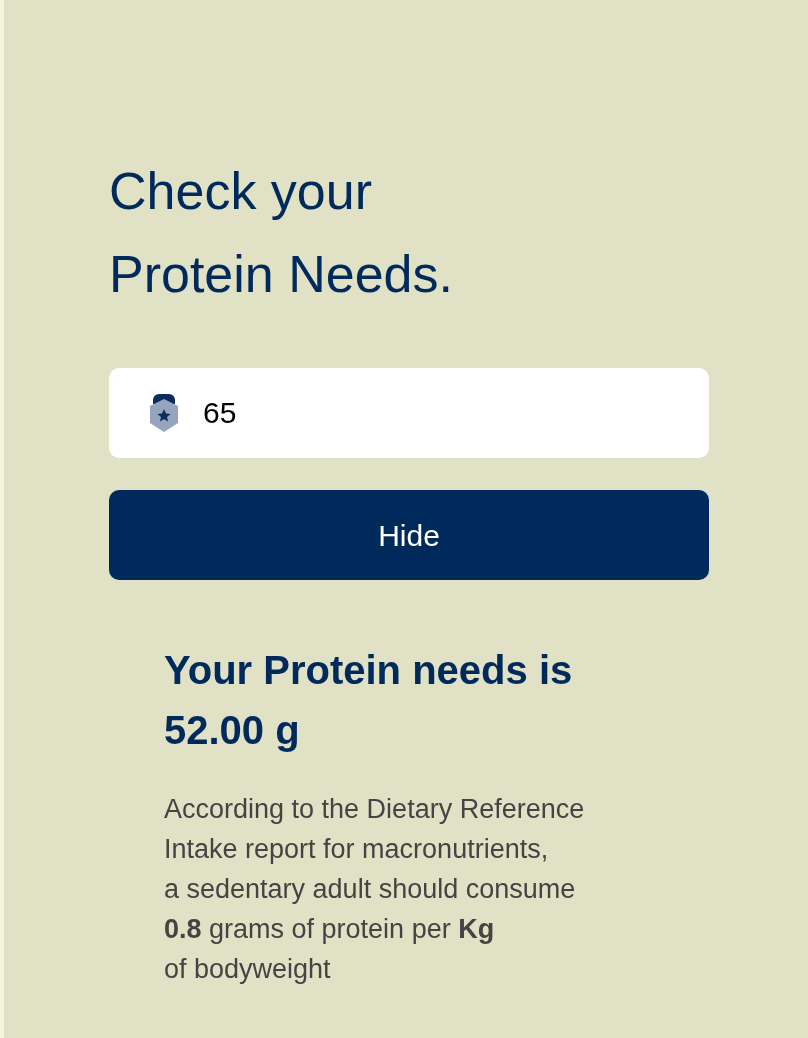 This screenshot has width=808, height=1038. I want to click on hide-button: Hide, so click(409, 535).